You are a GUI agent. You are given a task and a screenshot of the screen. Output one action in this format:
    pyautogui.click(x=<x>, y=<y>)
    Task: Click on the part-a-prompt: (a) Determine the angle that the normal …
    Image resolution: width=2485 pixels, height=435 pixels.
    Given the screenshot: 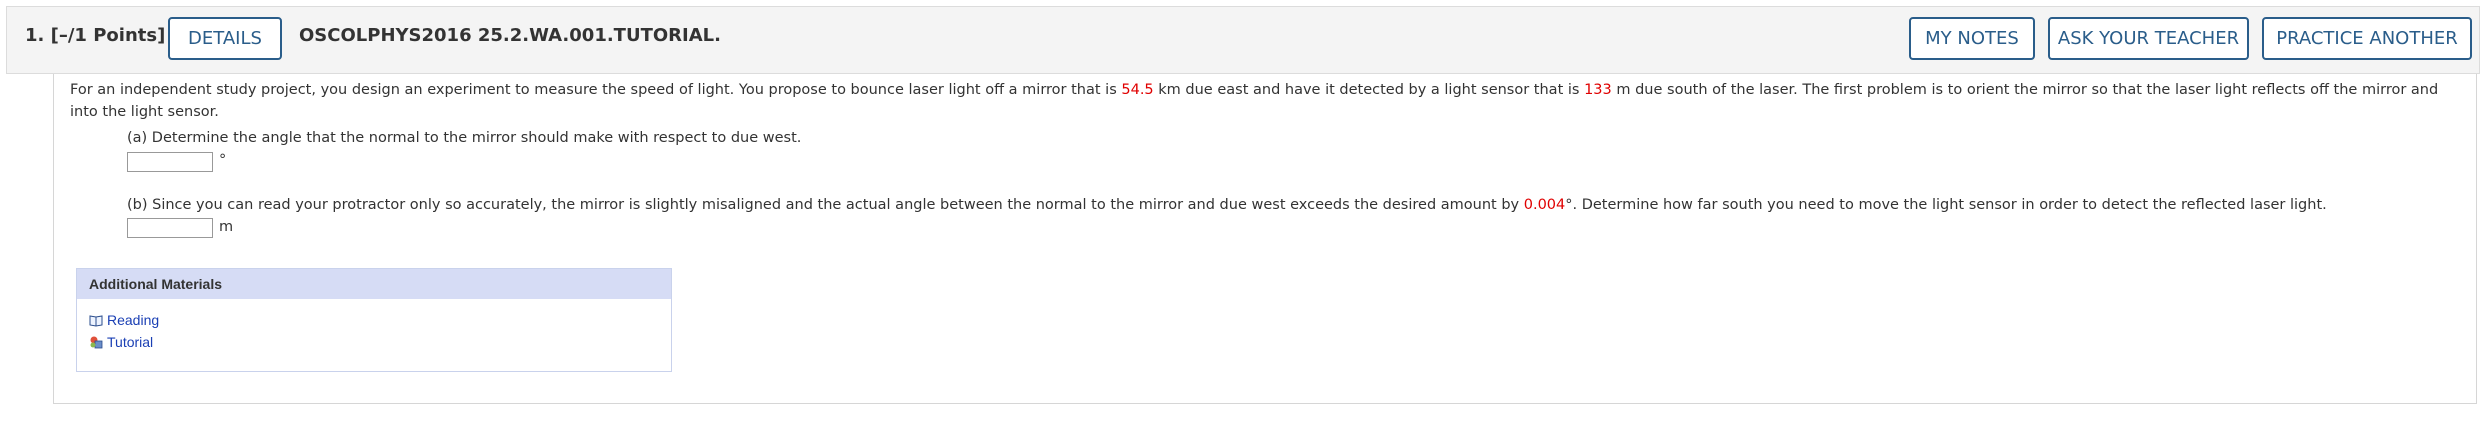 What is the action you would take?
    pyautogui.click(x=464, y=138)
    